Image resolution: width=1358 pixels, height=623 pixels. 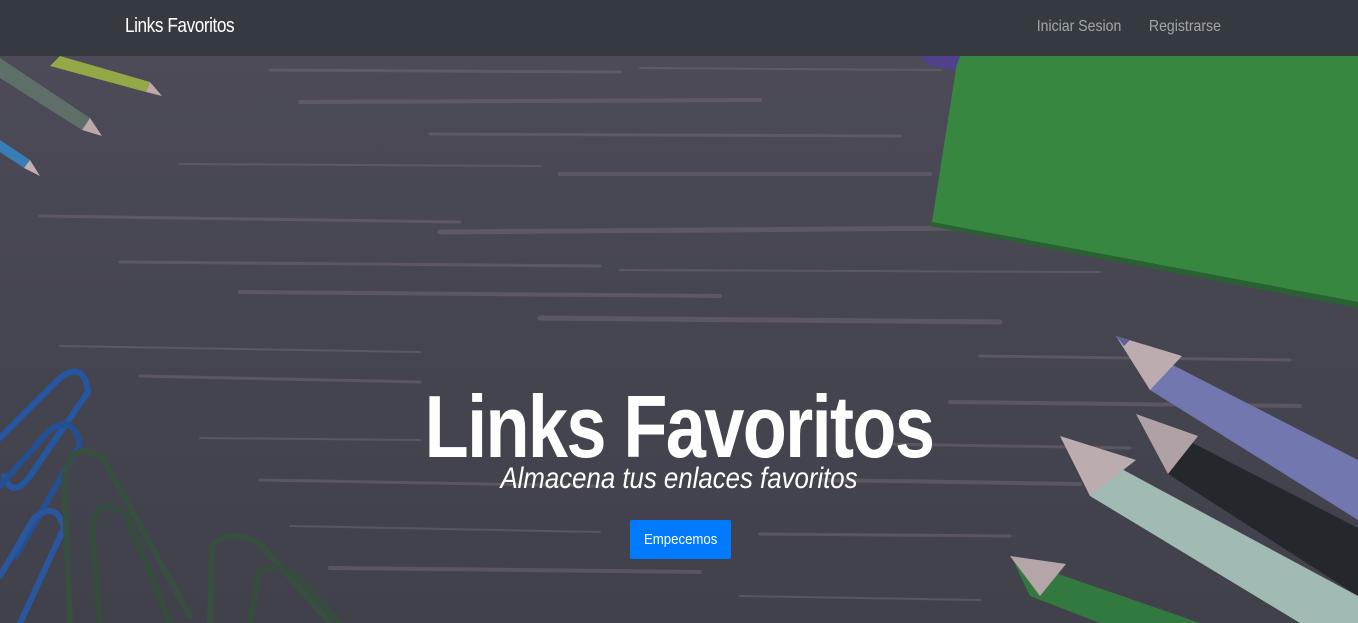 I want to click on nav-link-login: Iniciar Sesion, so click(x=1079, y=27).